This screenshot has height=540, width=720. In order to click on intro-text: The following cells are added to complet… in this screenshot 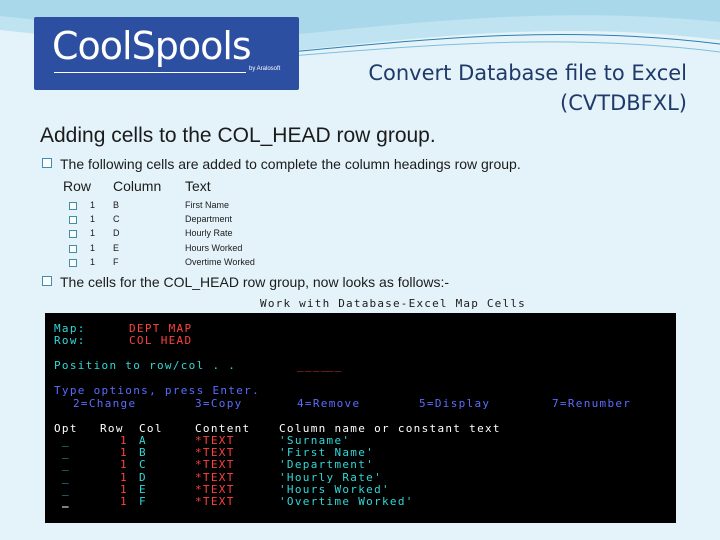, I will do `click(290, 164)`.